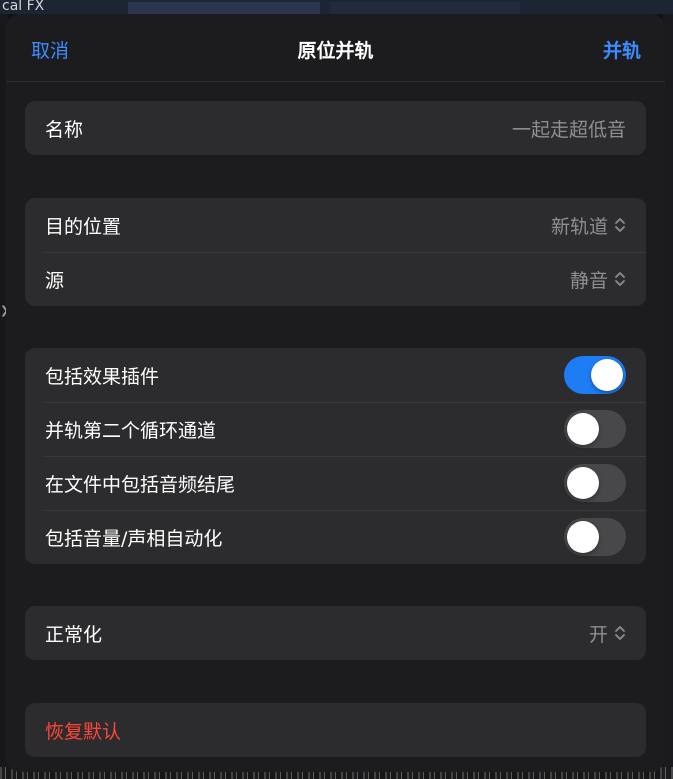 The height and width of the screenshot is (779, 673). I want to click on include-effects-toggle, so click(595, 375).